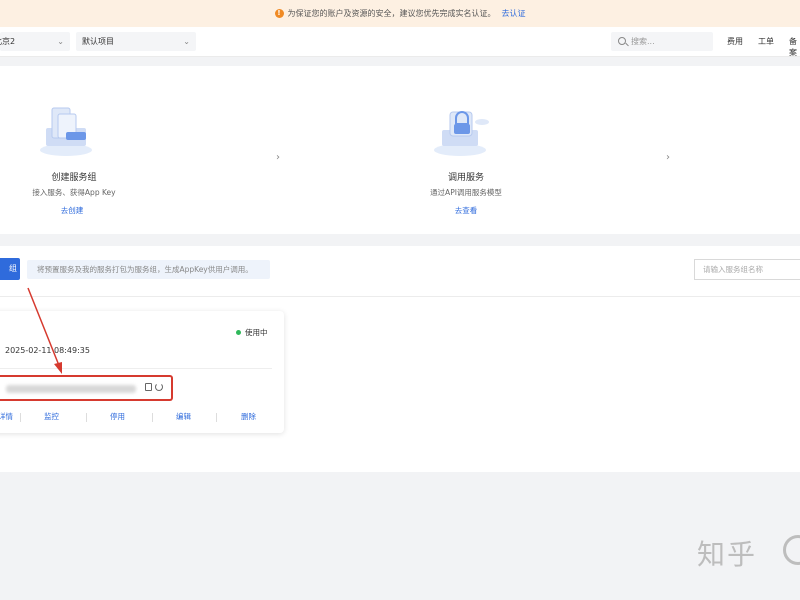  What do you see at coordinates (791, 550) in the screenshot?
I see `watermark-at-icon` at bounding box center [791, 550].